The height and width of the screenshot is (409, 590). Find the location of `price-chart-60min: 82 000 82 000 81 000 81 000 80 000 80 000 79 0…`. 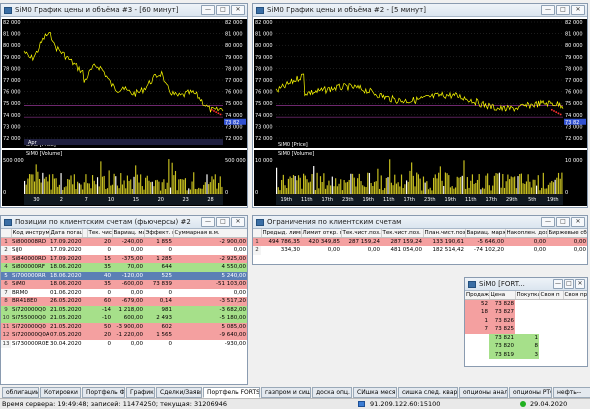

price-chart-60min: 82 000 82 000 81 000 81 000 80 000 80 000 79 0… is located at coordinates (124, 83).